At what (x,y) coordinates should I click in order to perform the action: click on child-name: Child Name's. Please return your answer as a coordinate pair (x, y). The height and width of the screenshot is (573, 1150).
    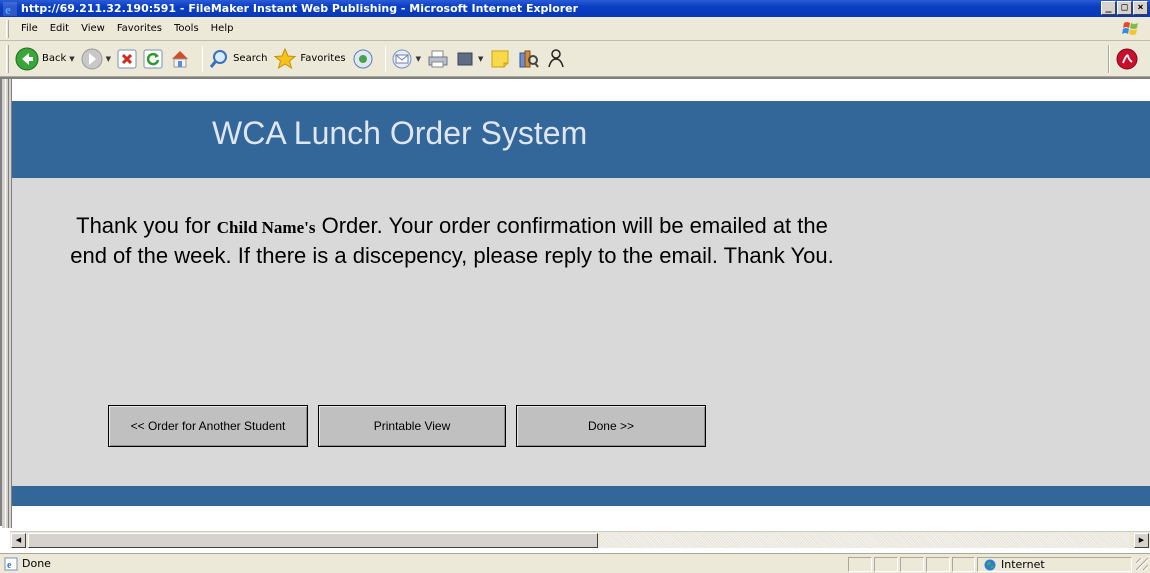
    Looking at the image, I should click on (266, 227).